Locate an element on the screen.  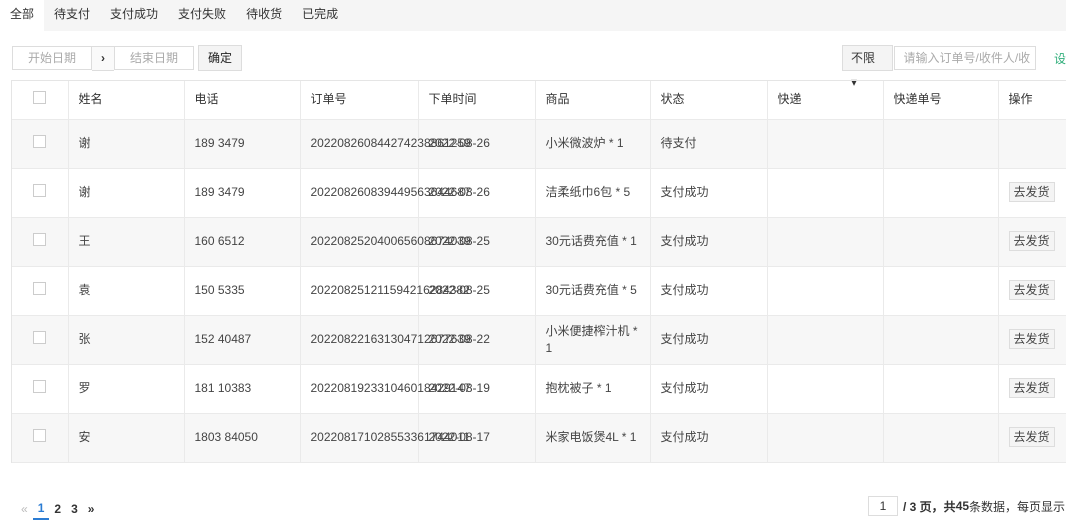
item-cell: 小米微波炉 * 1 is located at coordinates (593, 144).